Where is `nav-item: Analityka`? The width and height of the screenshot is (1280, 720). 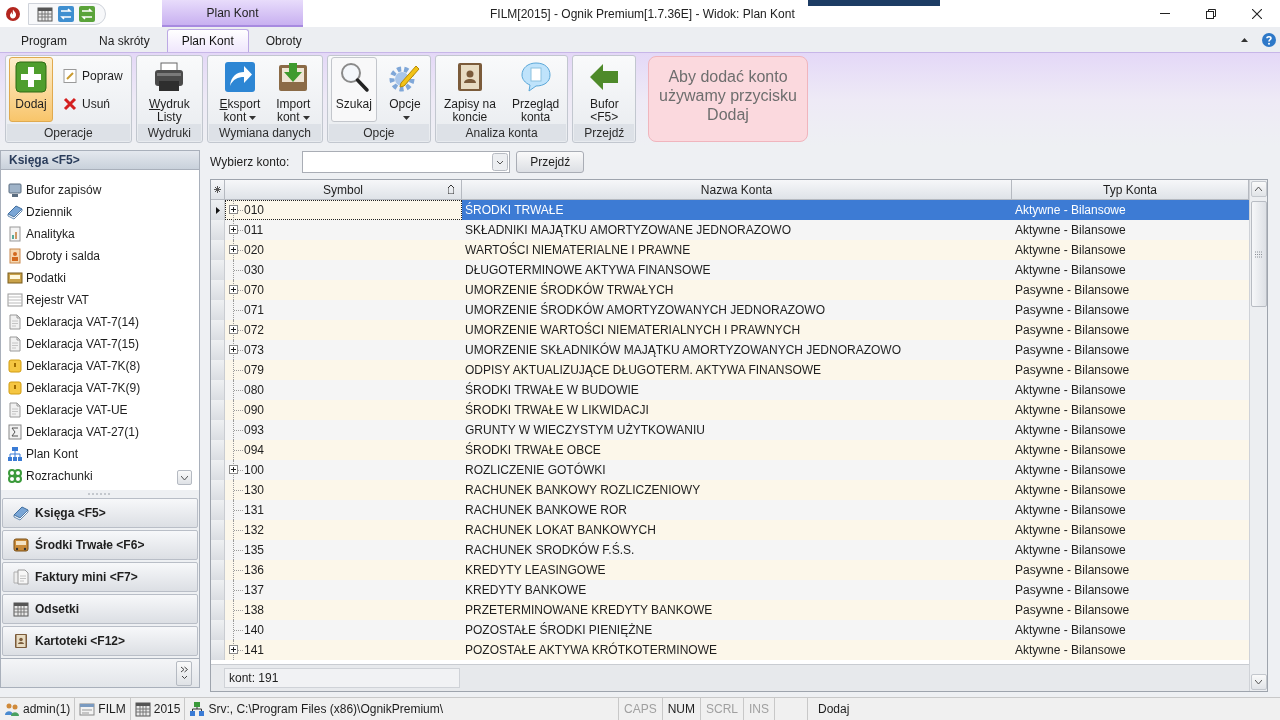 nav-item: Analityka is located at coordinates (100, 234).